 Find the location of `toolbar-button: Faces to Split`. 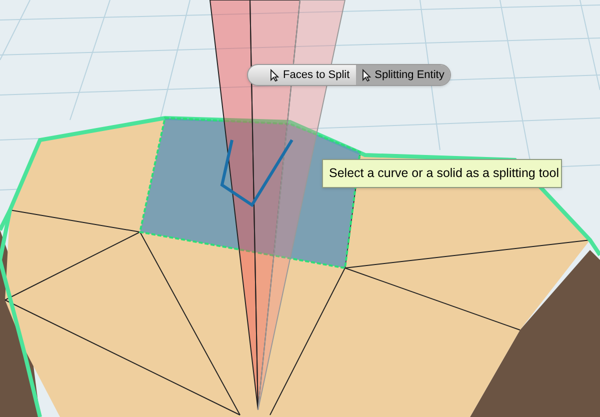

toolbar-button: Faces to Split is located at coordinates (310, 75).